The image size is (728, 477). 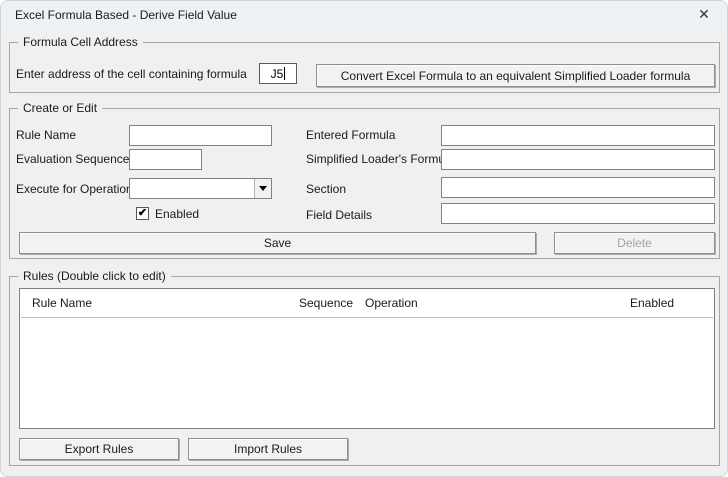 What do you see at coordinates (285, 73) in the screenshot?
I see `text-caret` at bounding box center [285, 73].